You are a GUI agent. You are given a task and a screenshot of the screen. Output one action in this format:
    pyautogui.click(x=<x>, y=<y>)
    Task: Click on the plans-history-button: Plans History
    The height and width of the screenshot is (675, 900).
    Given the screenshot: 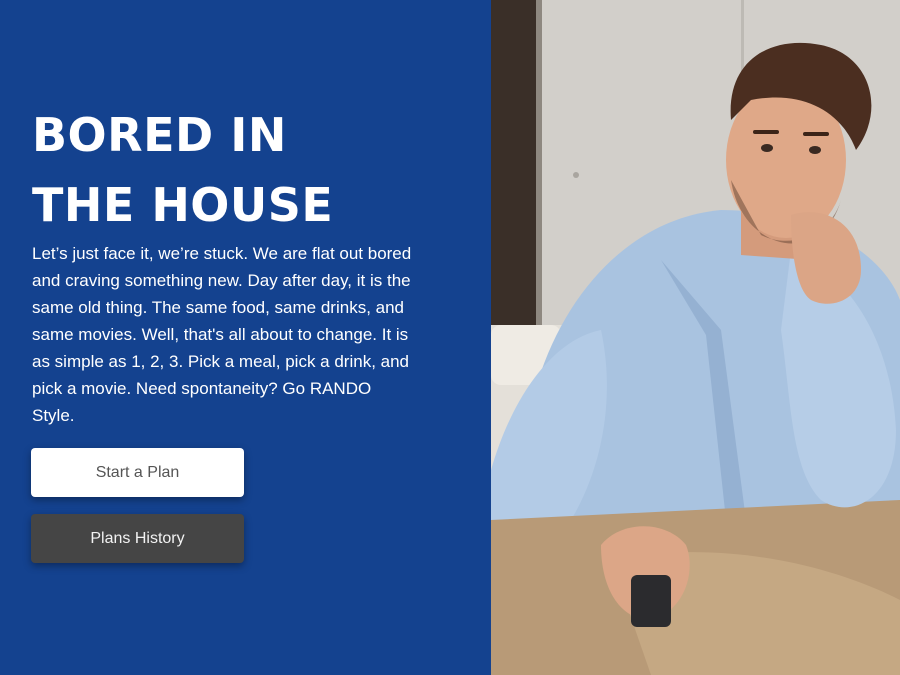 What is the action you would take?
    pyautogui.click(x=137, y=538)
    